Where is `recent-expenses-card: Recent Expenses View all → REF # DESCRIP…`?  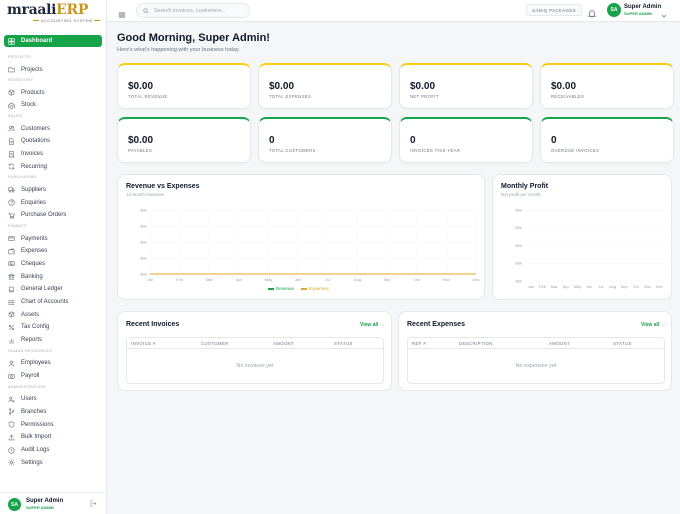
recent-expenses-card: Recent Expenses View all → REF # DESCRIP… is located at coordinates (535, 351).